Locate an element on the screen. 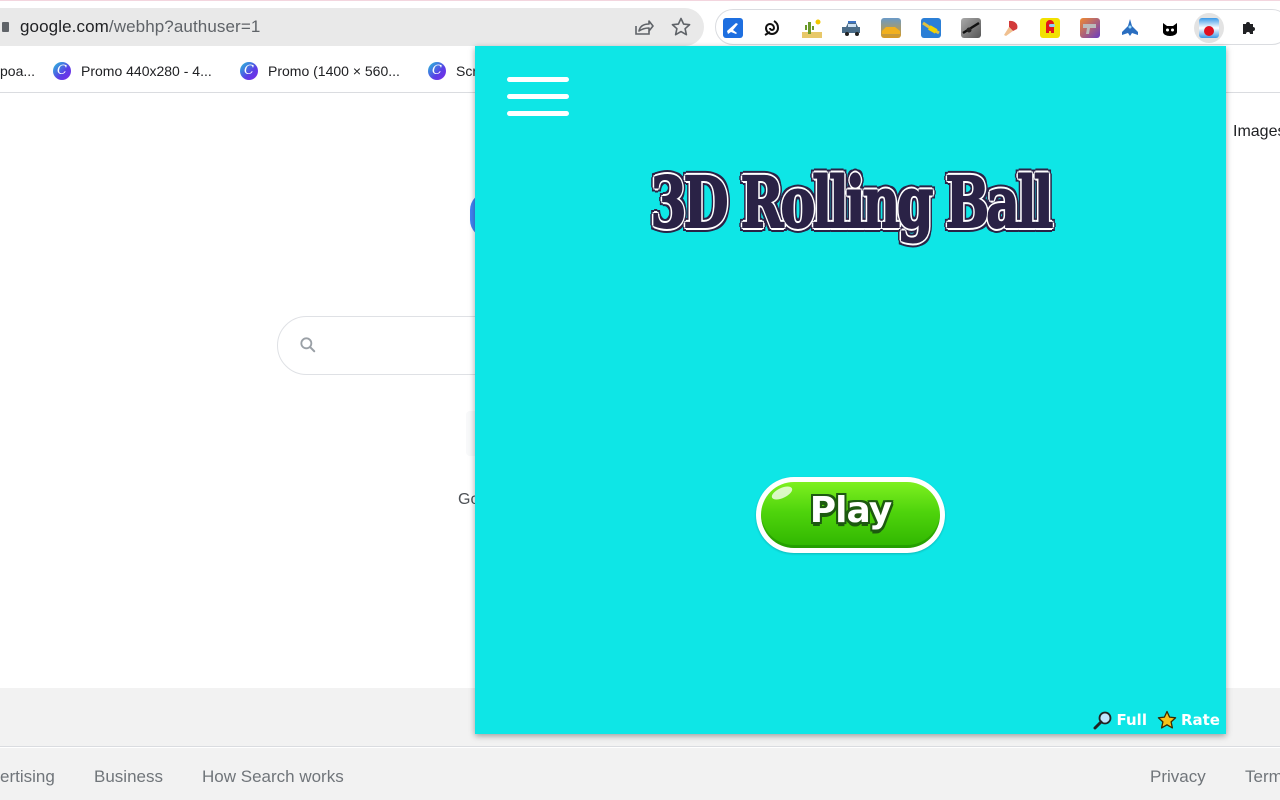  footer-link-advertising: ertising is located at coordinates (27, 777).